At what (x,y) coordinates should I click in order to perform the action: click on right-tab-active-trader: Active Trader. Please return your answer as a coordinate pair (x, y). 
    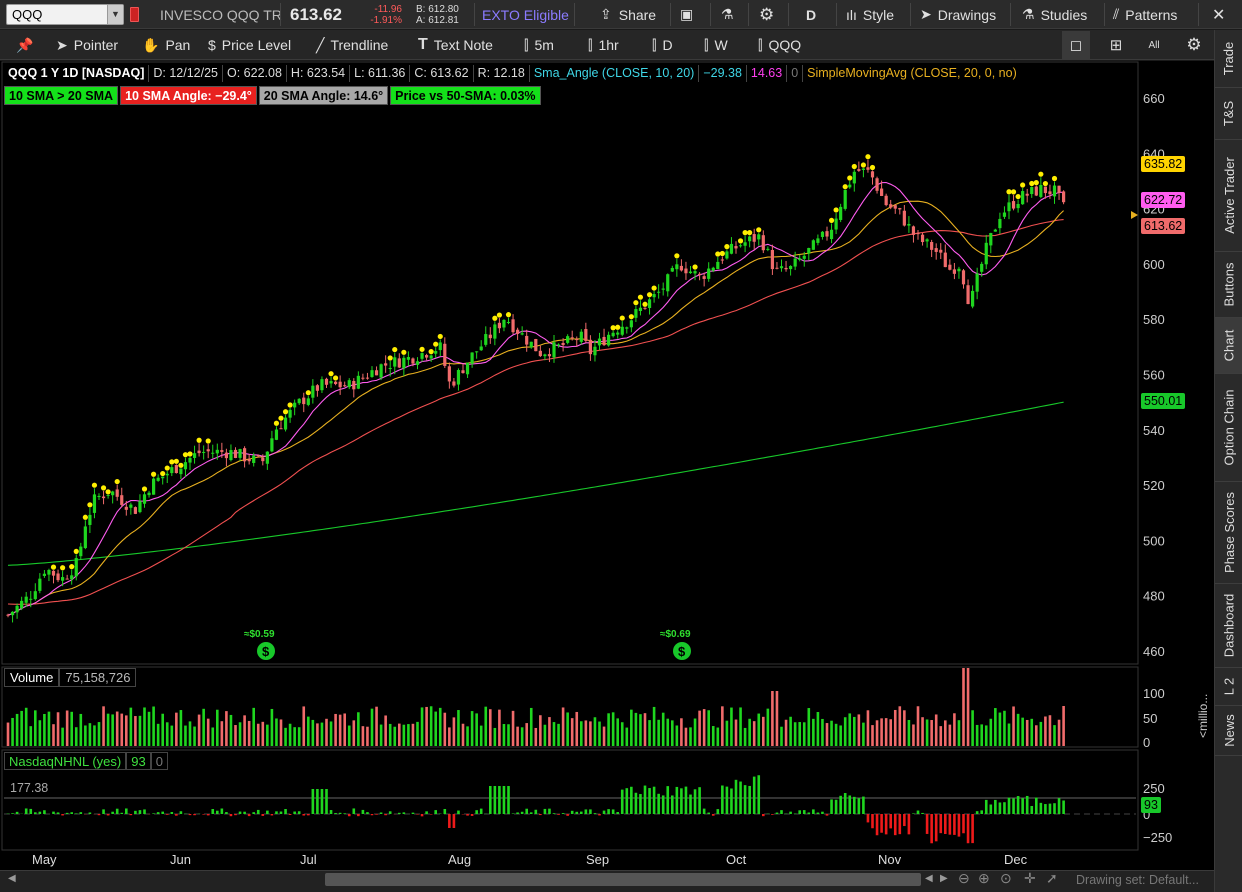
    Looking at the image, I should click on (1228, 196).